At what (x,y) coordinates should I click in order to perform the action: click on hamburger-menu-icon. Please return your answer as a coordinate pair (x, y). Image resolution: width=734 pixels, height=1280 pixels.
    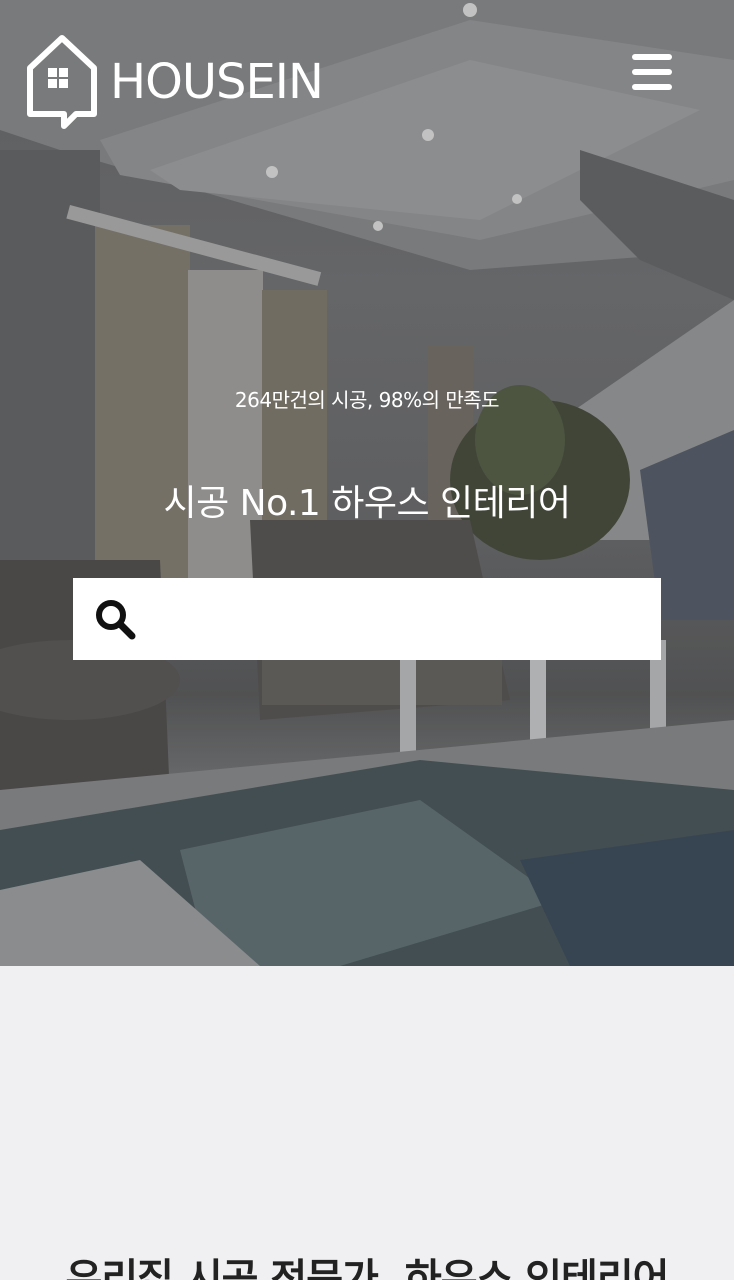
    Looking at the image, I should click on (652, 73).